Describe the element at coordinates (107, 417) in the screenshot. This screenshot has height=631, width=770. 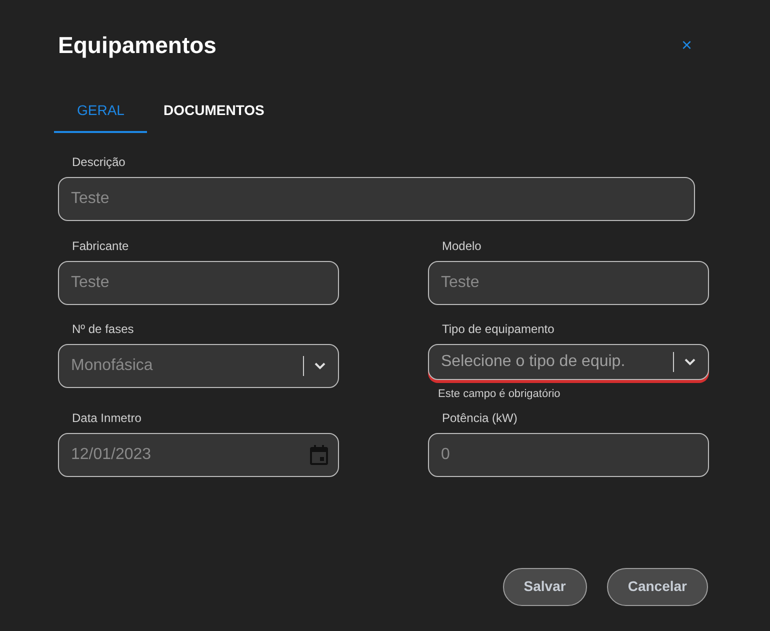
I see `field-label: Data Inmetro` at that location.